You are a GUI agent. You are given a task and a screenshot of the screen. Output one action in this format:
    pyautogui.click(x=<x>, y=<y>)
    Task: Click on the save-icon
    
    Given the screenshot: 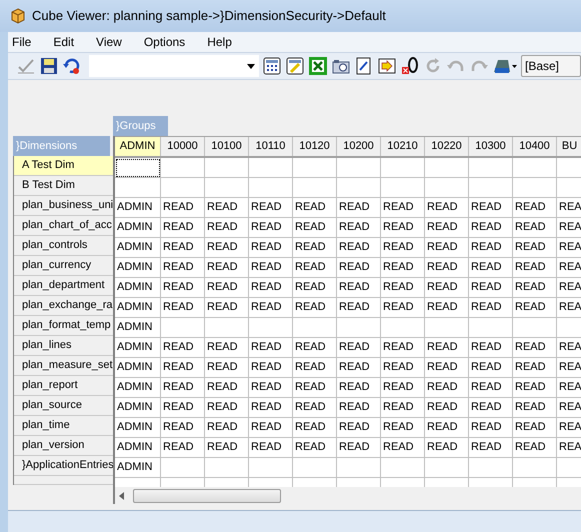 What is the action you would take?
    pyautogui.click(x=49, y=66)
    